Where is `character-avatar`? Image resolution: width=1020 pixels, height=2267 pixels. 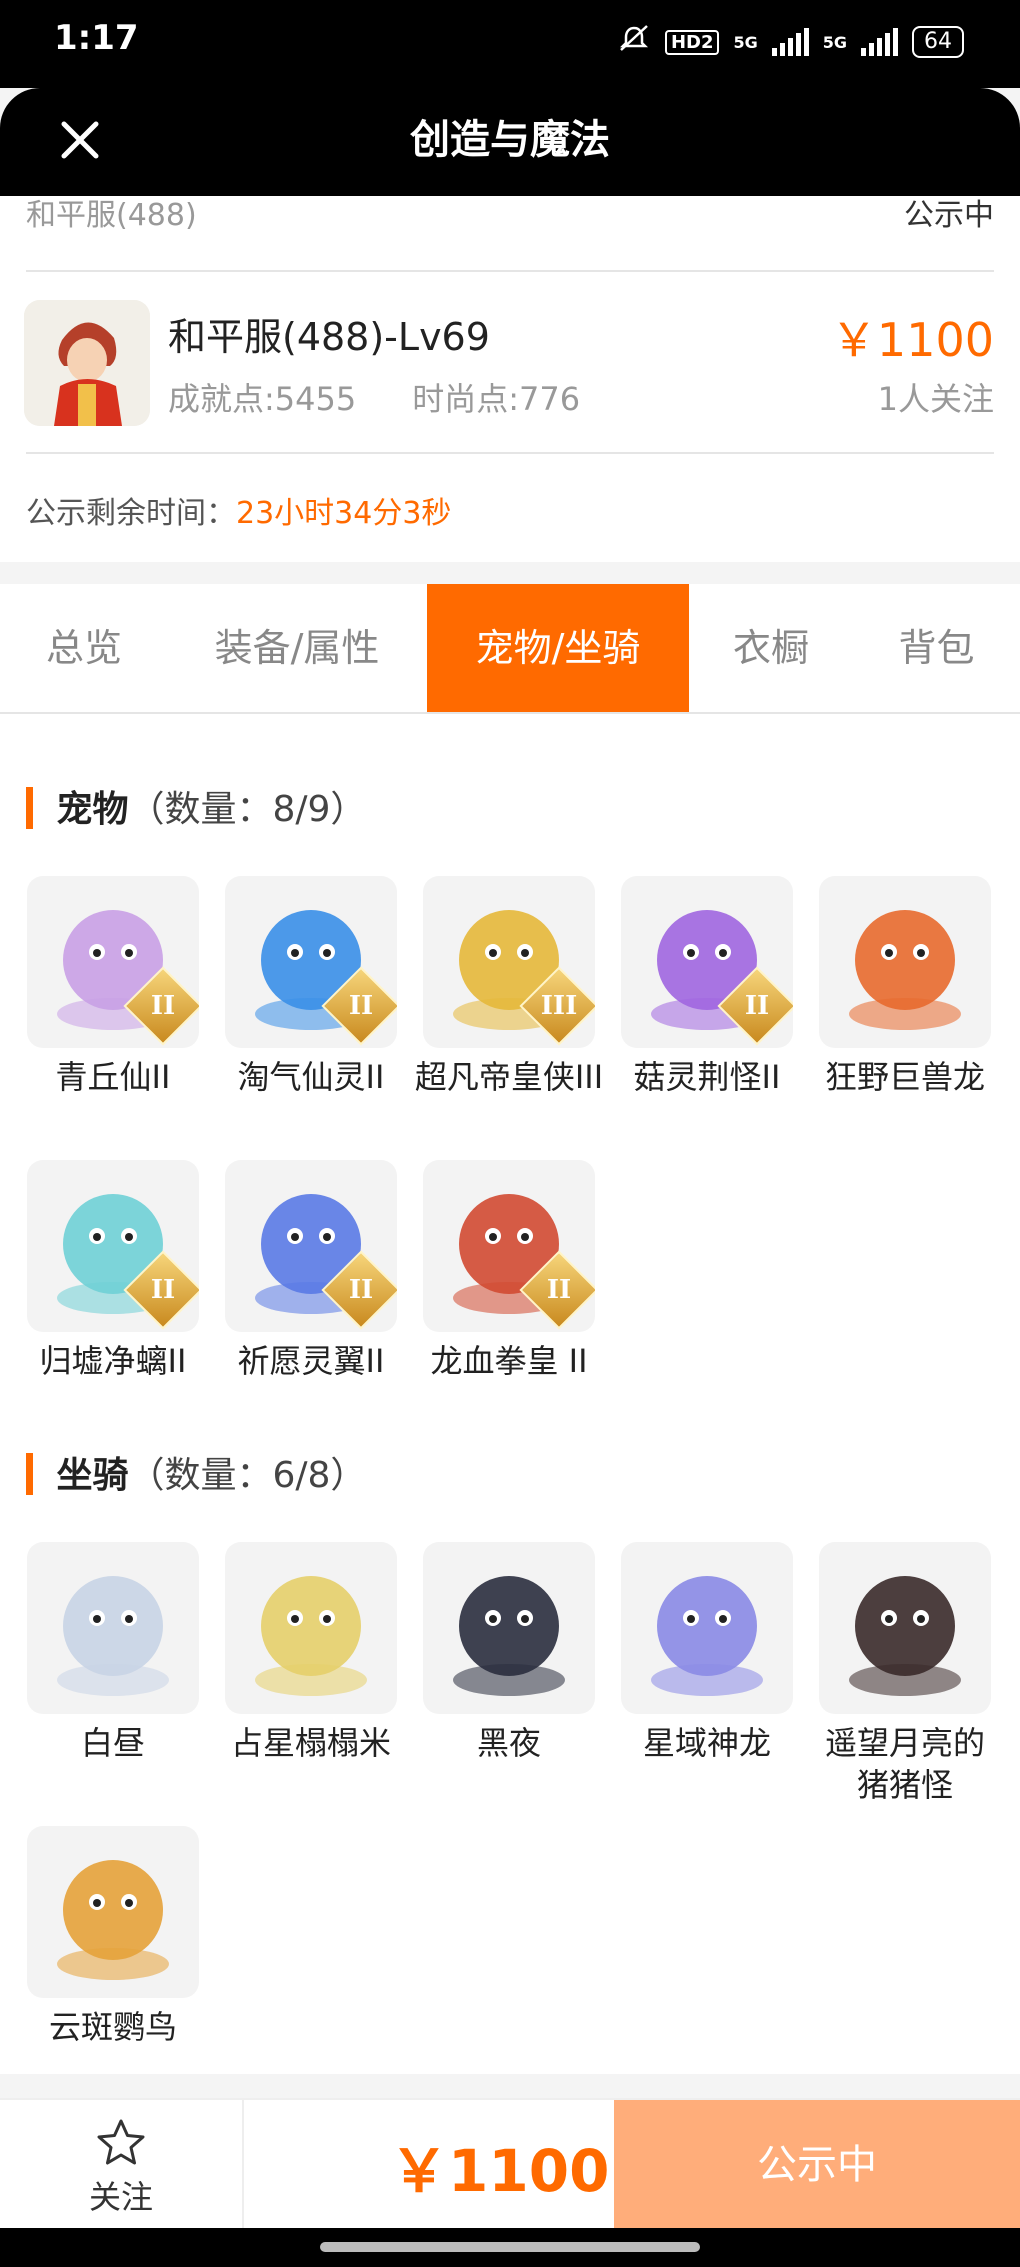
character-avatar is located at coordinates (87, 363).